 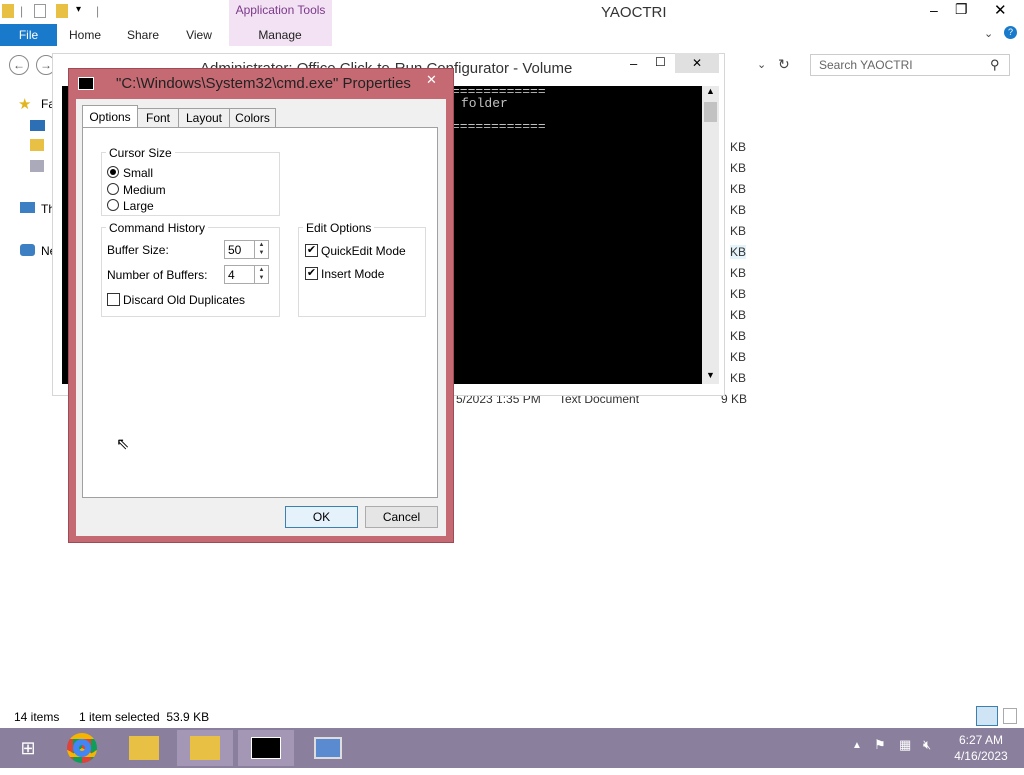 What do you see at coordinates (363, 251) in the screenshot?
I see `quickedit-label: QuickEdit Mode` at bounding box center [363, 251].